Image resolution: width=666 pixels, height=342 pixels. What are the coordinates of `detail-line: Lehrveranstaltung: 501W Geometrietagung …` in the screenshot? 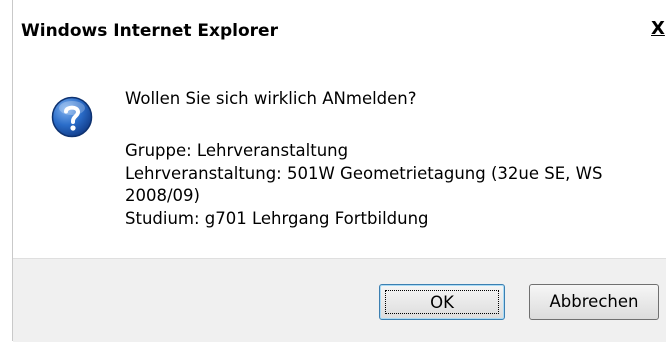 It's located at (364, 173).